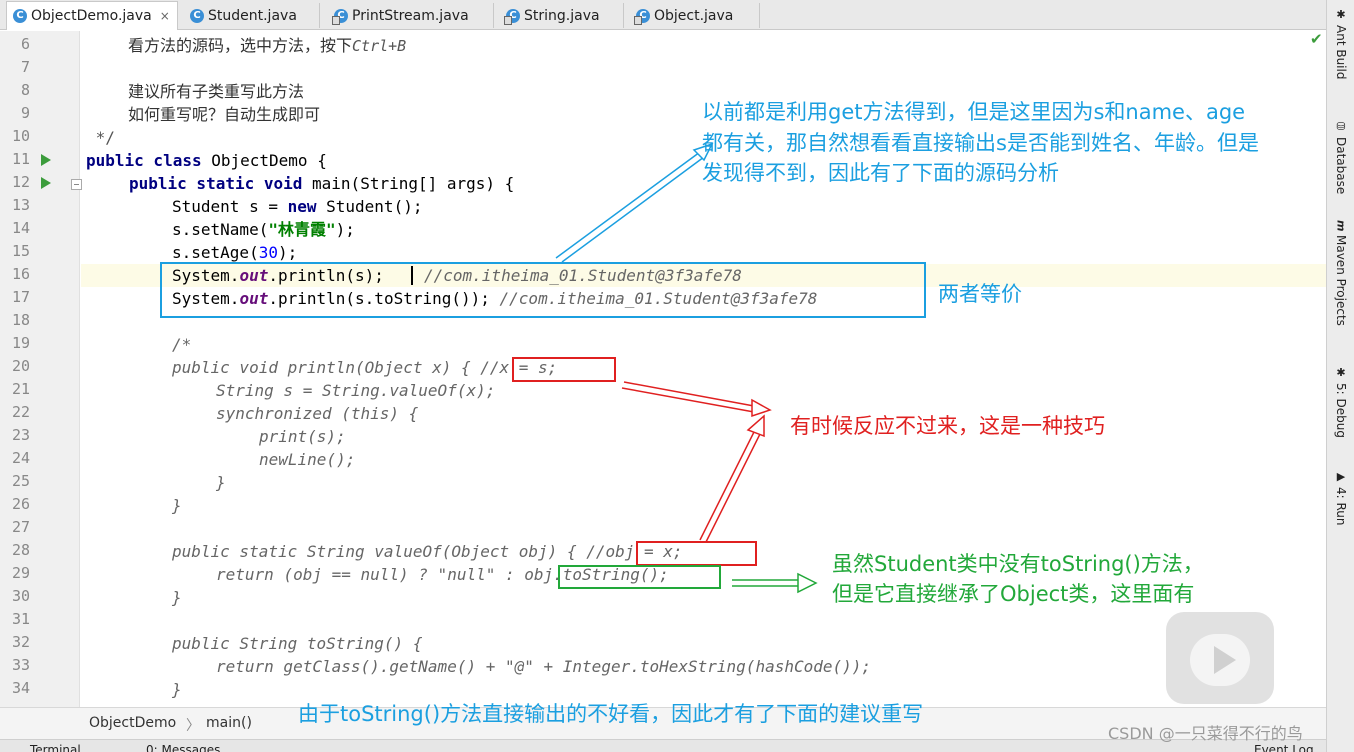 The height and width of the screenshot is (752, 1354). I want to click on blue-arrow, so click(634, 202).